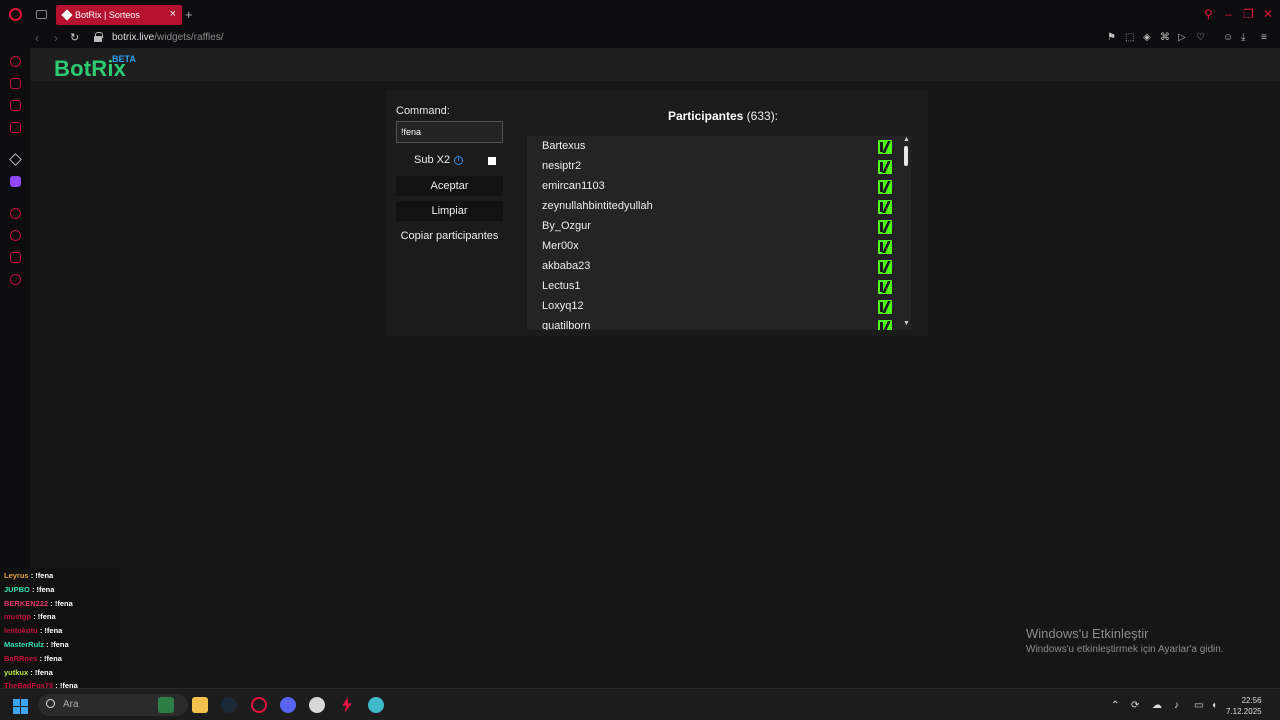 The height and width of the screenshot is (720, 1280). I want to click on participant-row: Lectus1, so click(712, 287).